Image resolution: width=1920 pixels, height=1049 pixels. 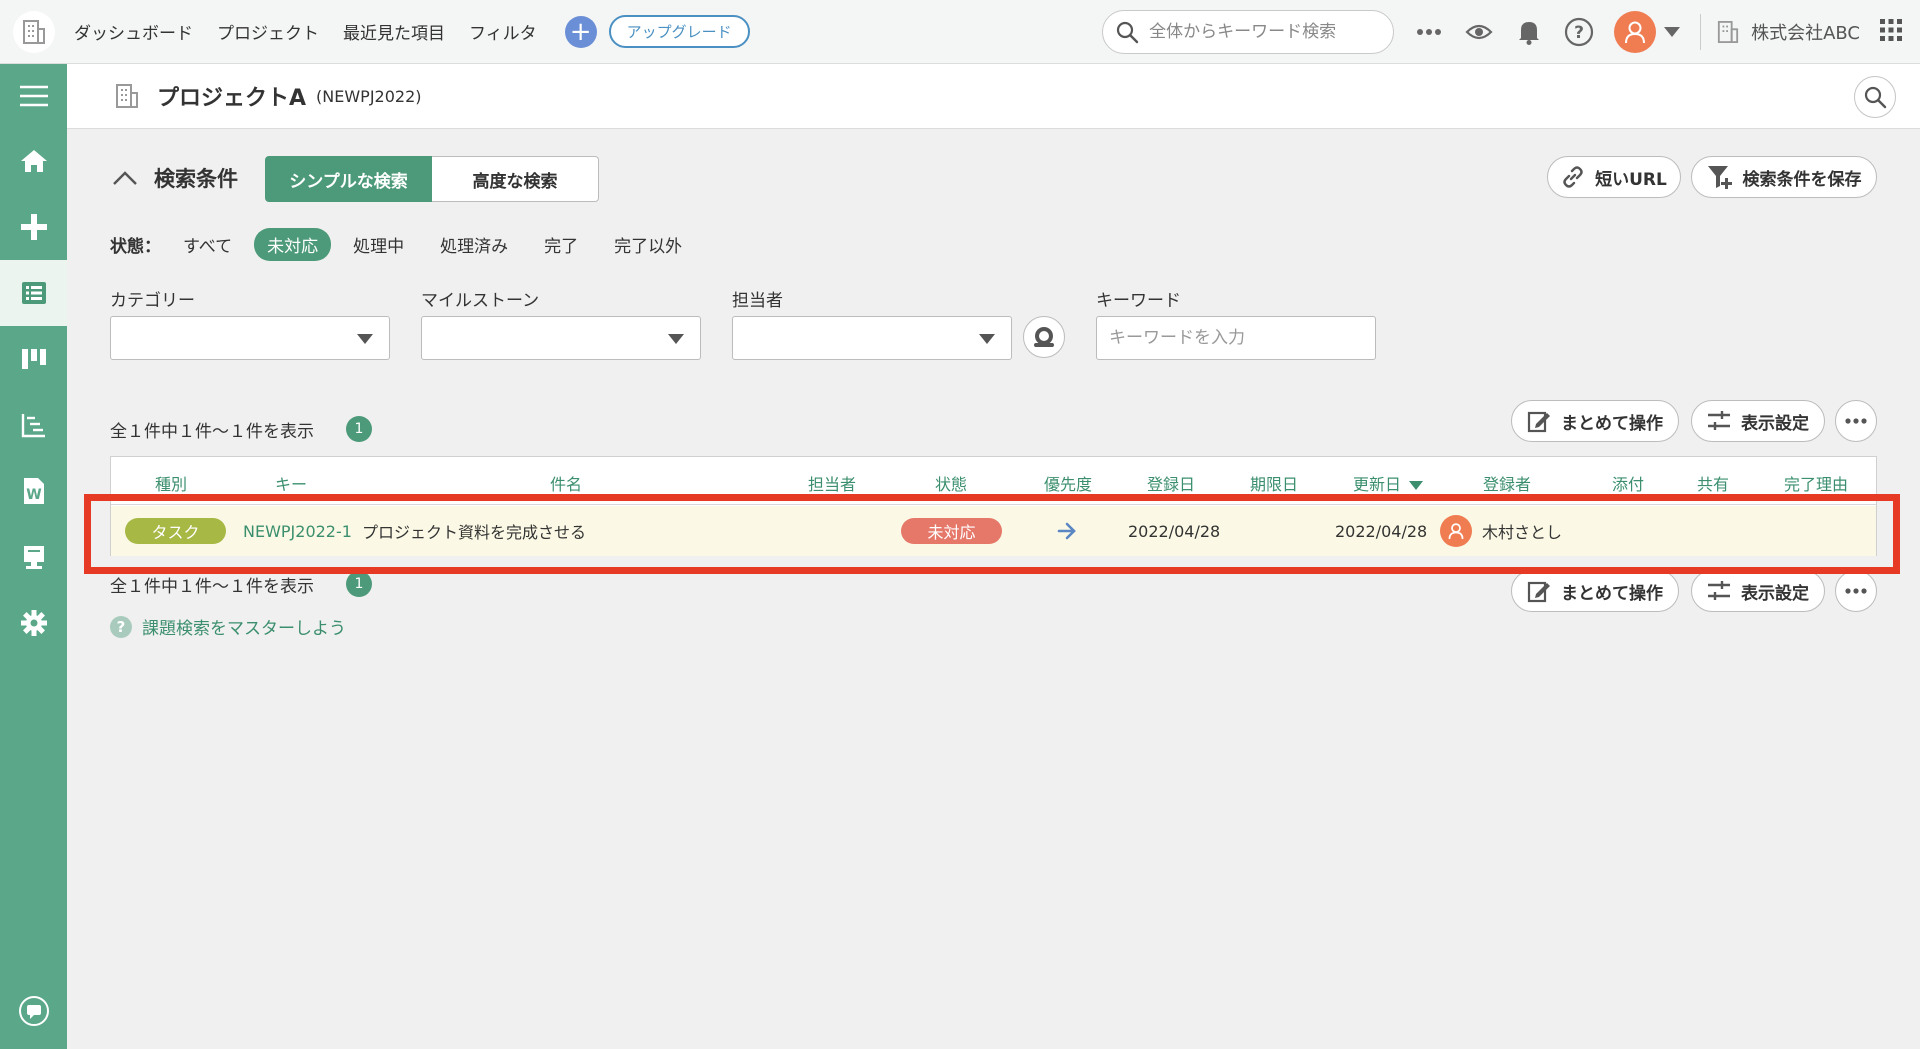 I want to click on assign-to-me-button, so click(x=1044, y=337).